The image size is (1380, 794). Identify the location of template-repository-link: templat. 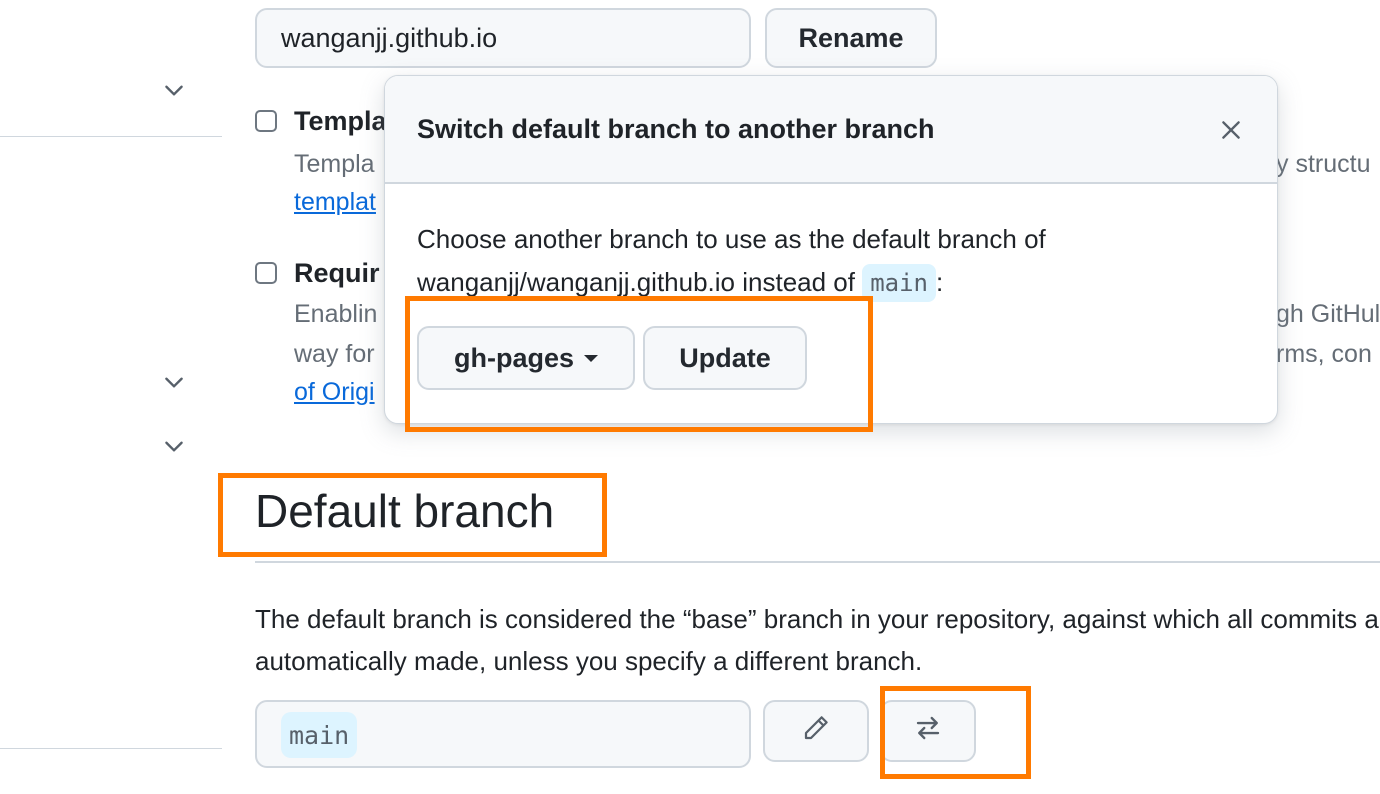
(335, 202).